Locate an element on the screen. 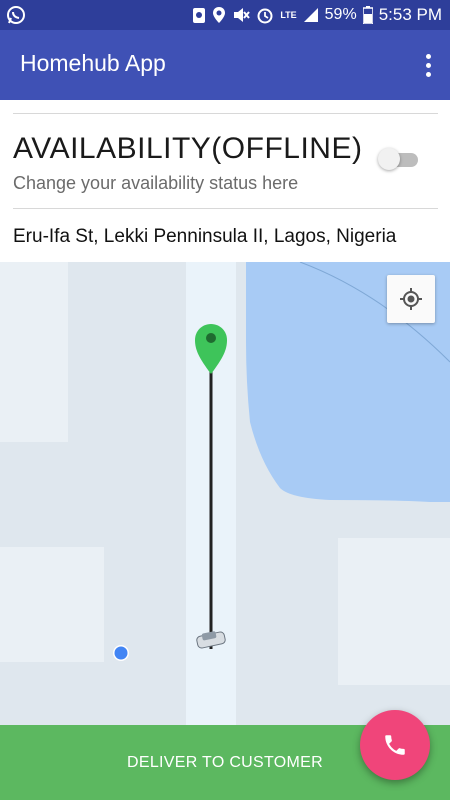 This screenshot has height=800, width=450. phone-icon is located at coordinates (395, 745).